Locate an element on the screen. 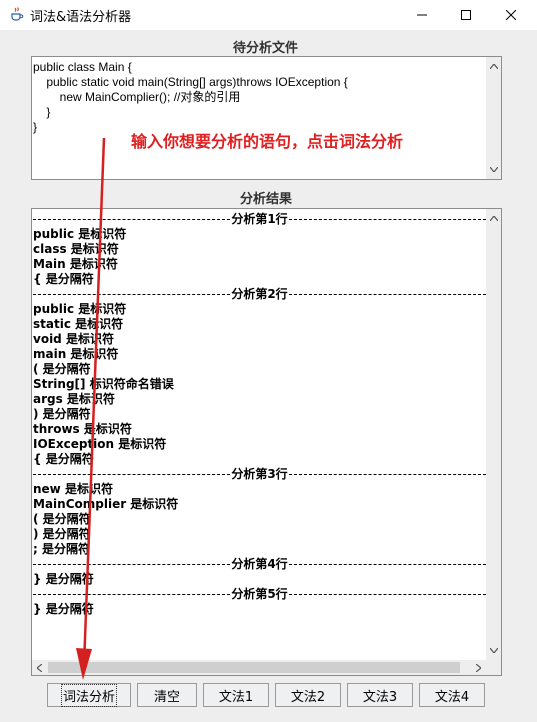 The image size is (537, 722). source-code-line: } is located at coordinates (42, 112).